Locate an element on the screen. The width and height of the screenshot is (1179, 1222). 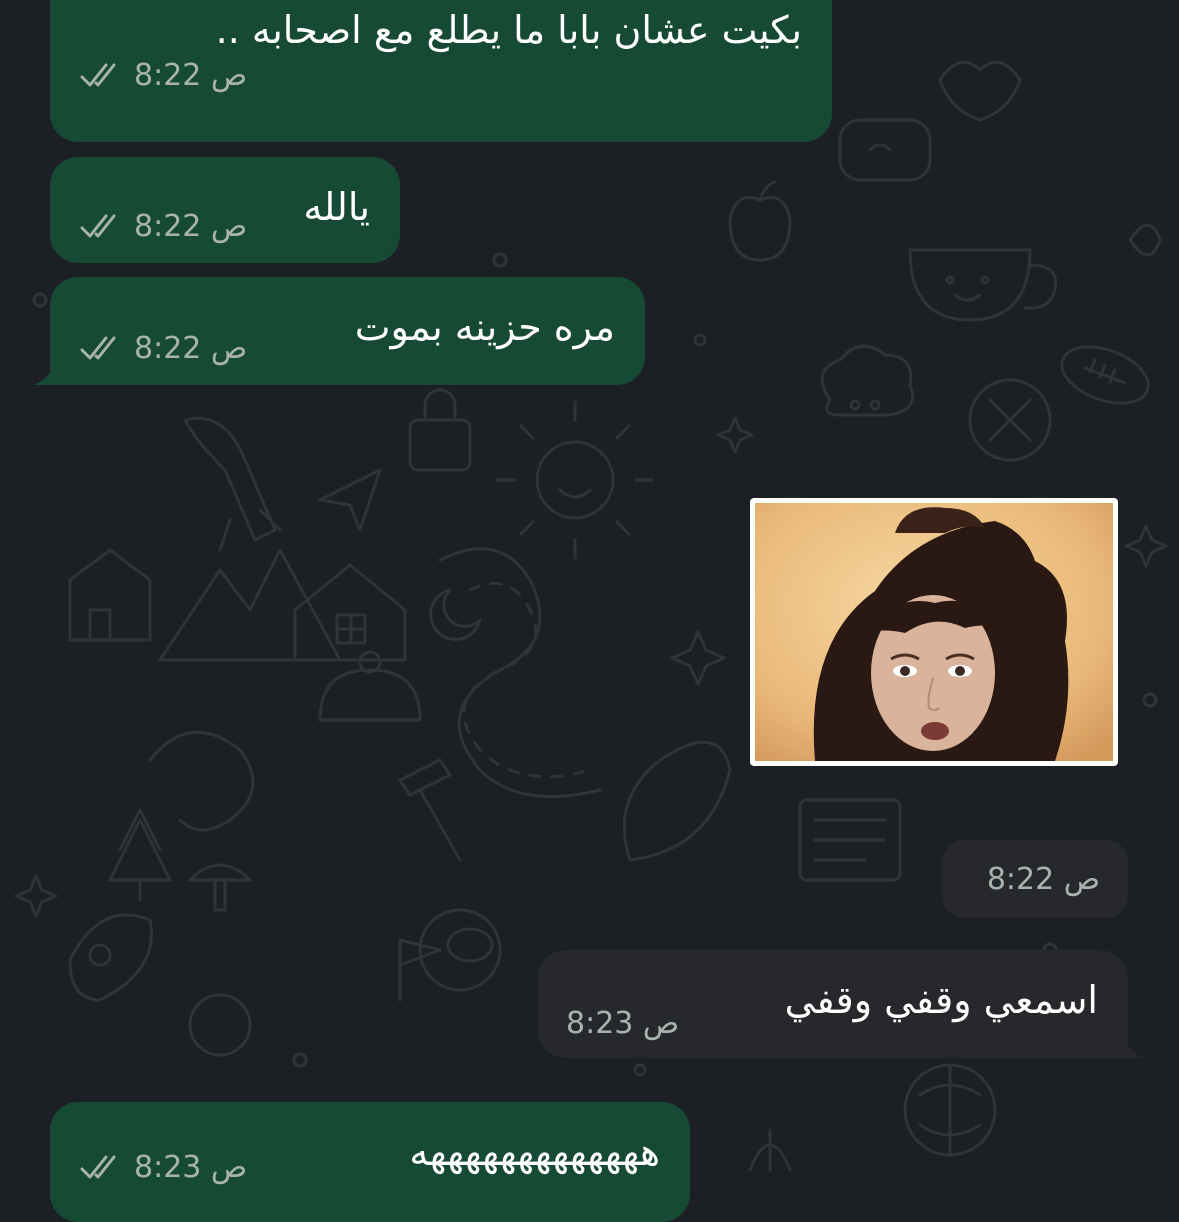
message-text: بكيت عشان بابا ما يطلع مع اصحابه .. is located at coordinates (508, 30).